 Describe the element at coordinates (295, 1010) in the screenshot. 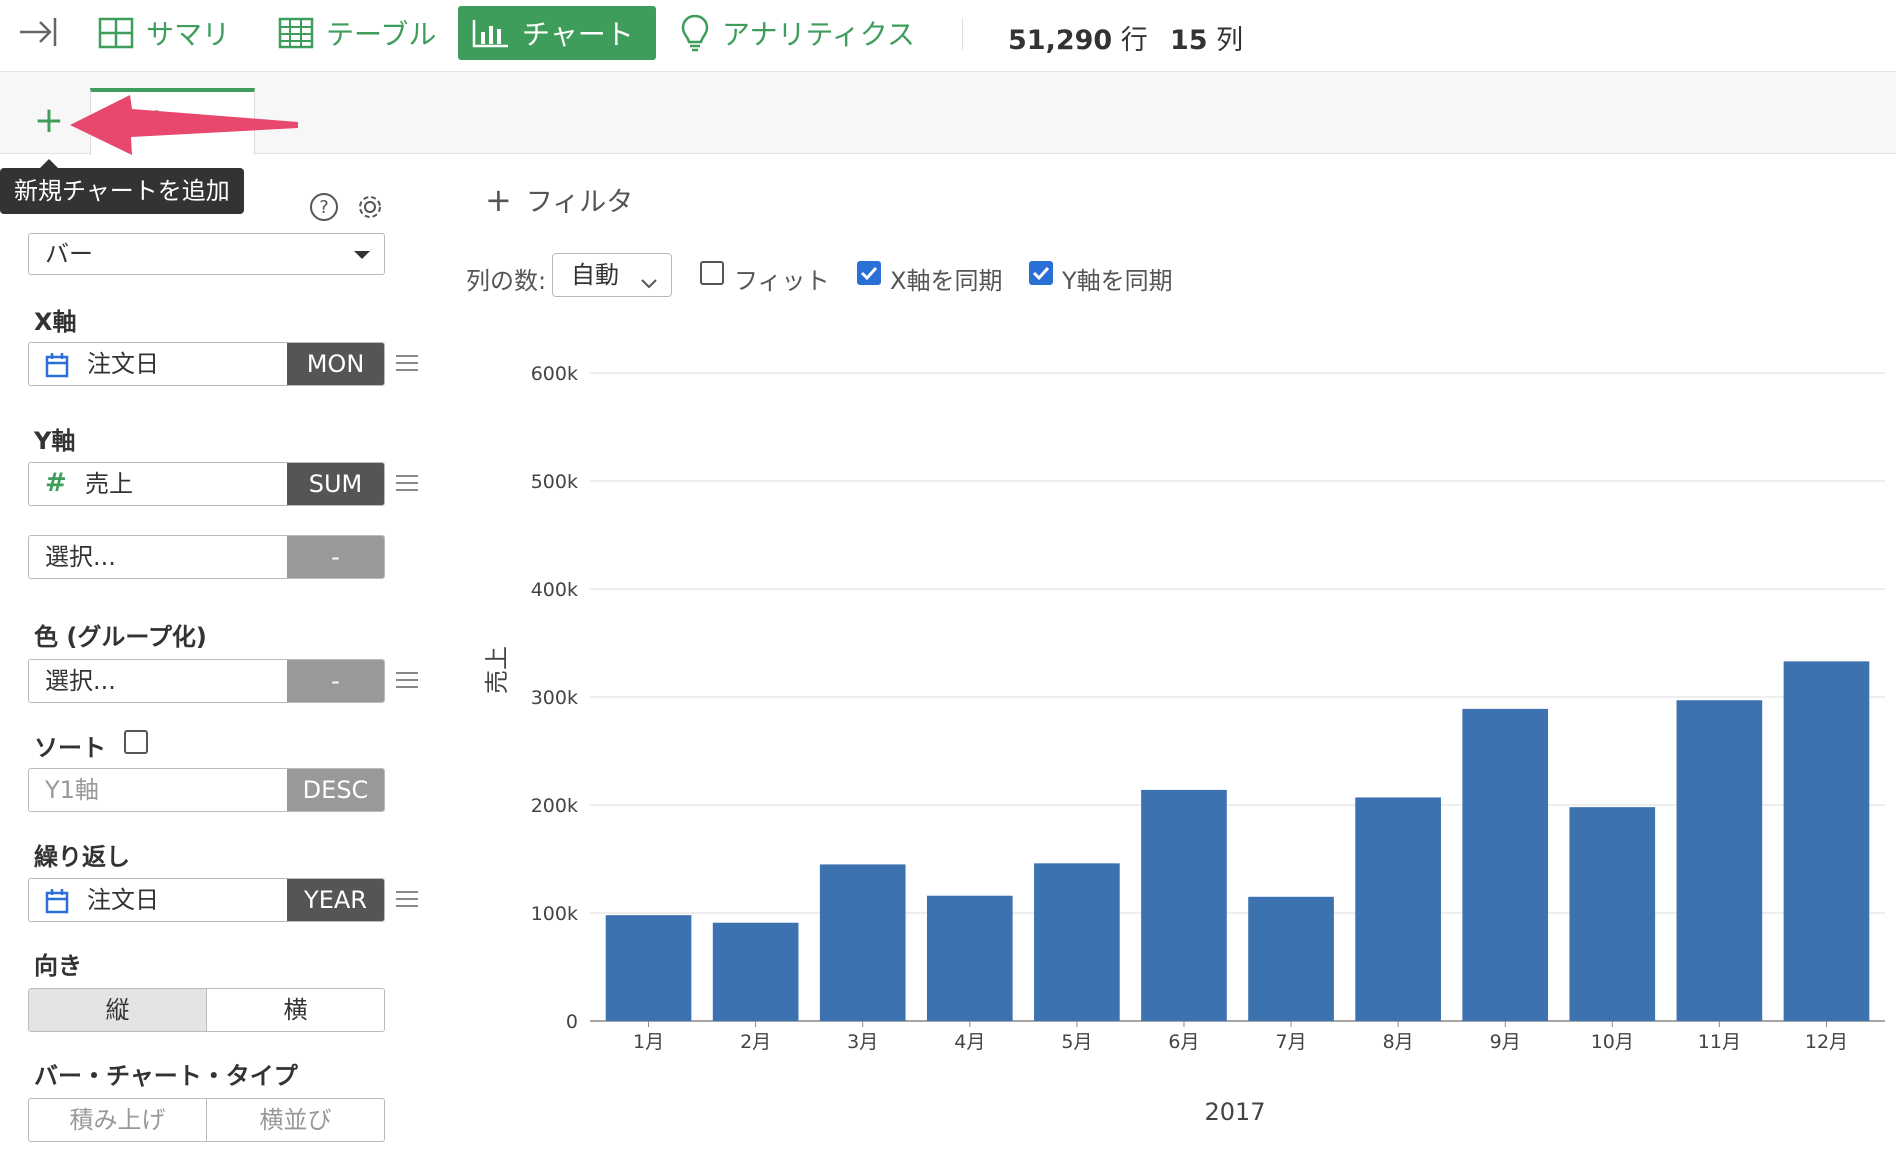

I see `orientation-horizontal-button: 横` at that location.